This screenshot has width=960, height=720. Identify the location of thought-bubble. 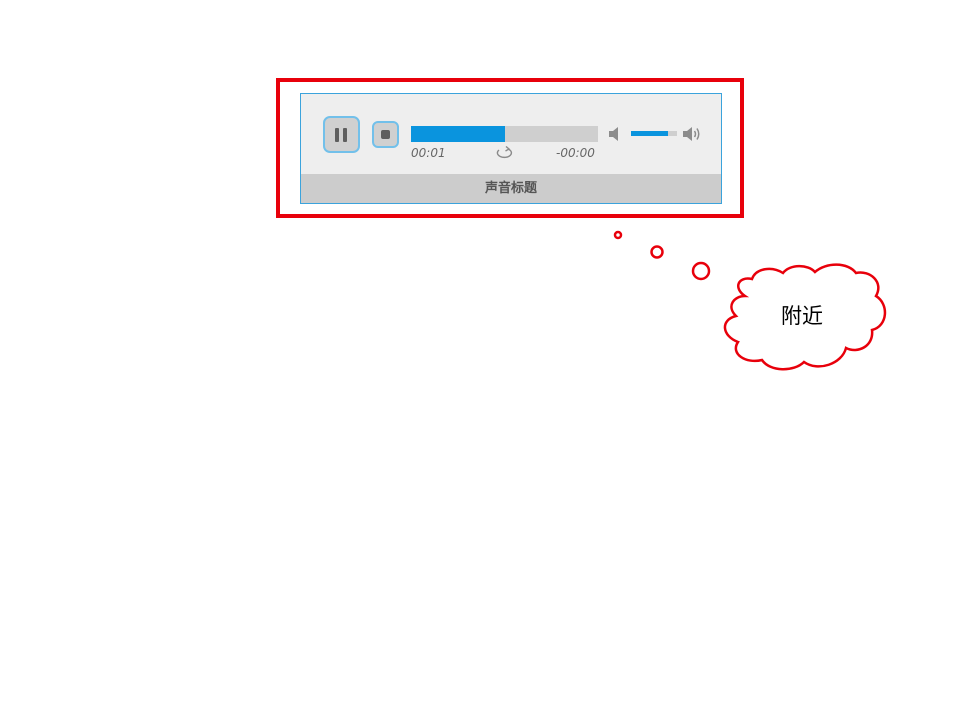
(750, 300).